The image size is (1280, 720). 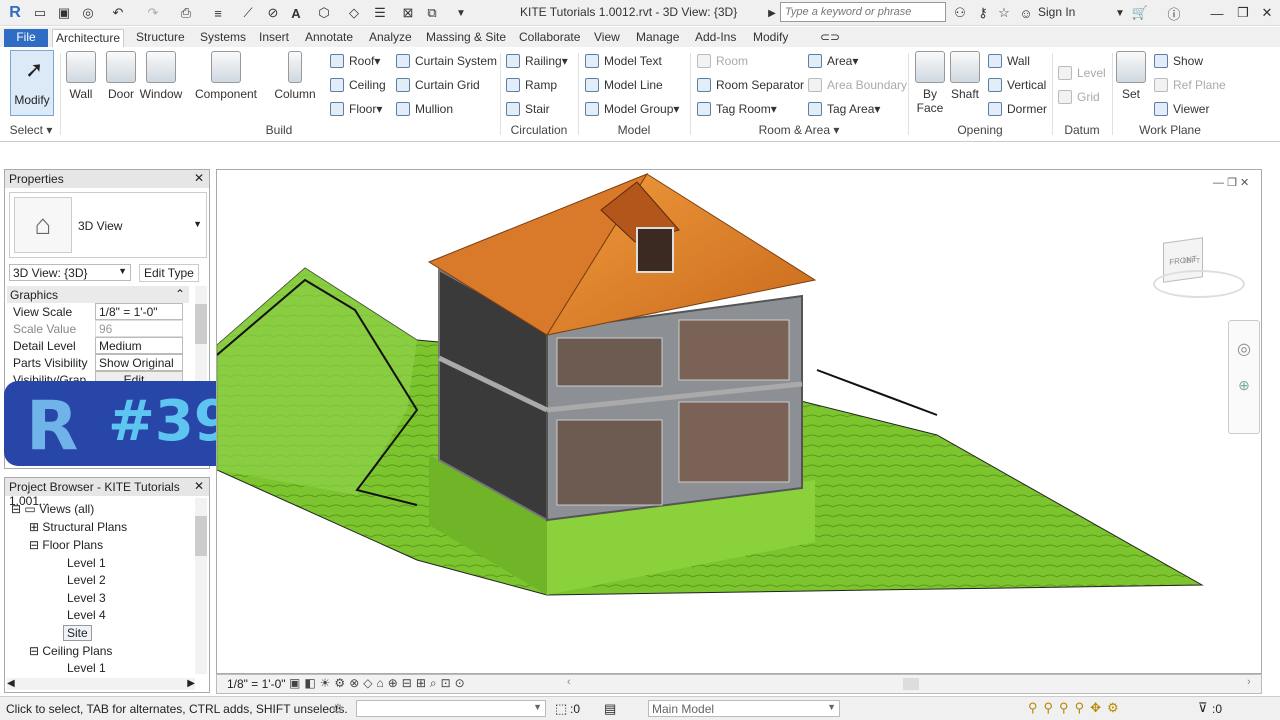 I want to click on tab-modify: Modify, so click(x=770, y=38).